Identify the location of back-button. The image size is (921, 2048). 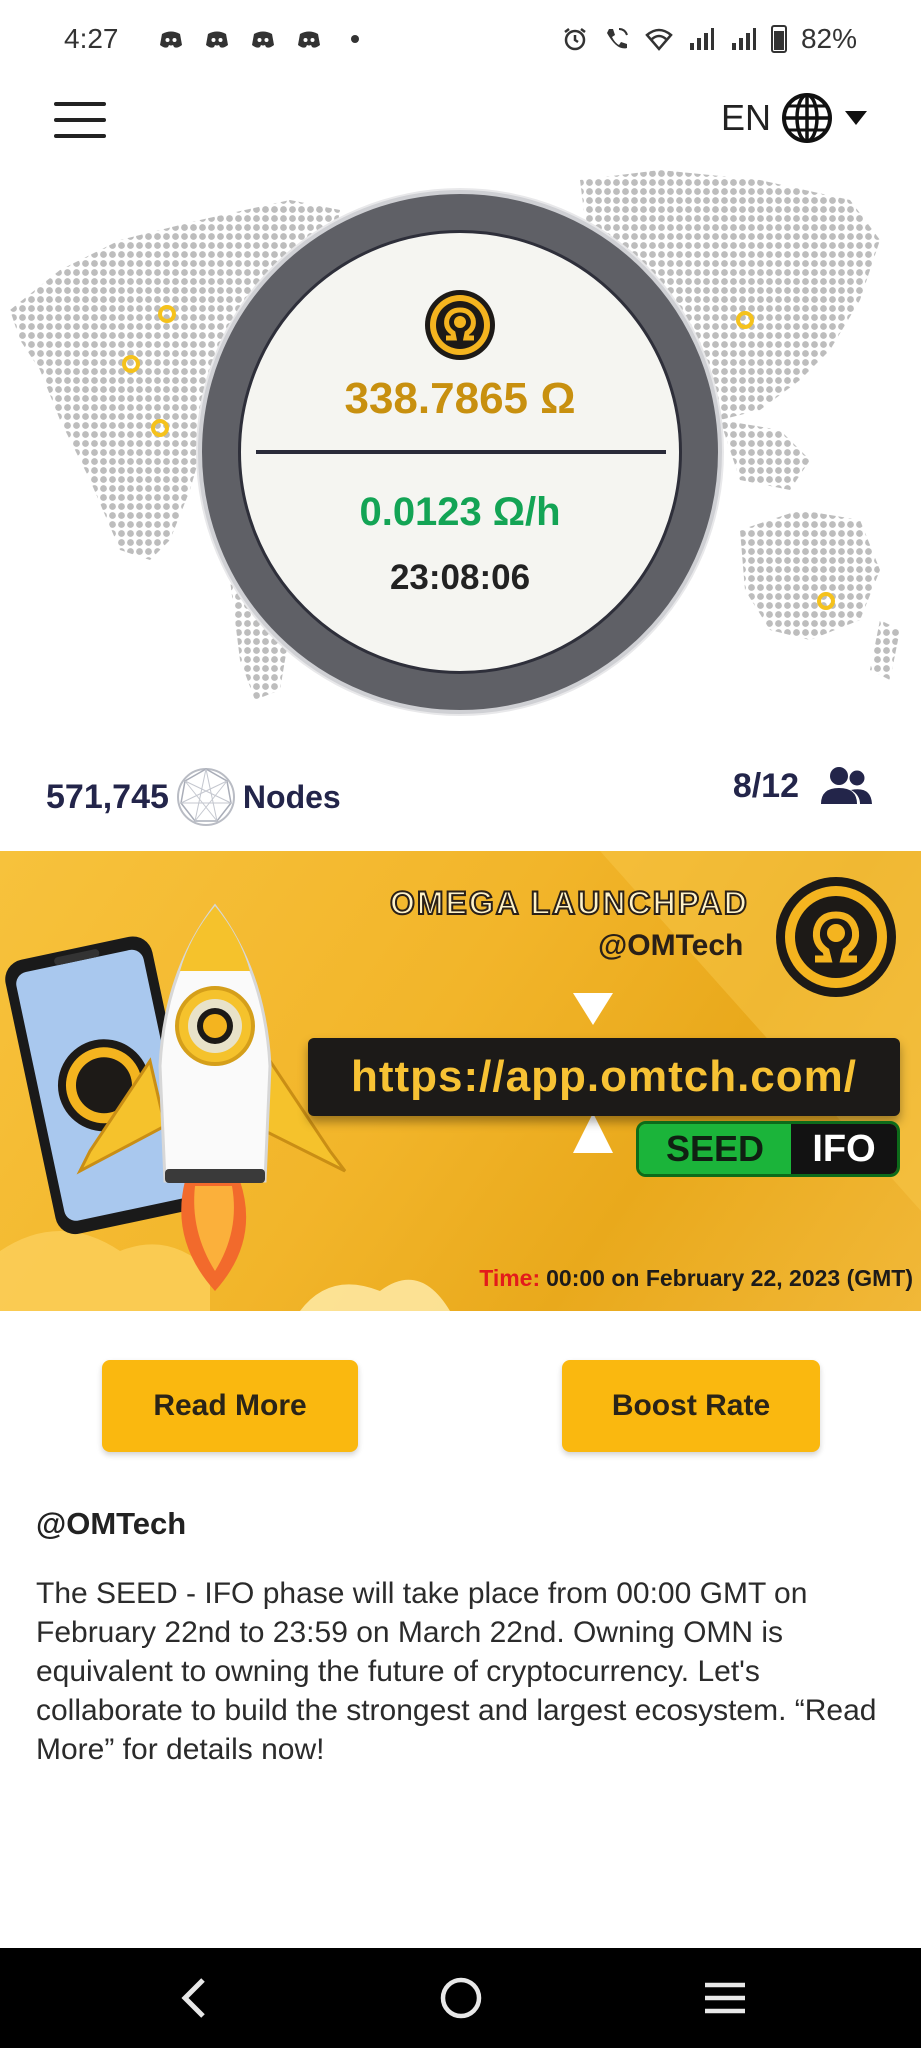
(194, 1998).